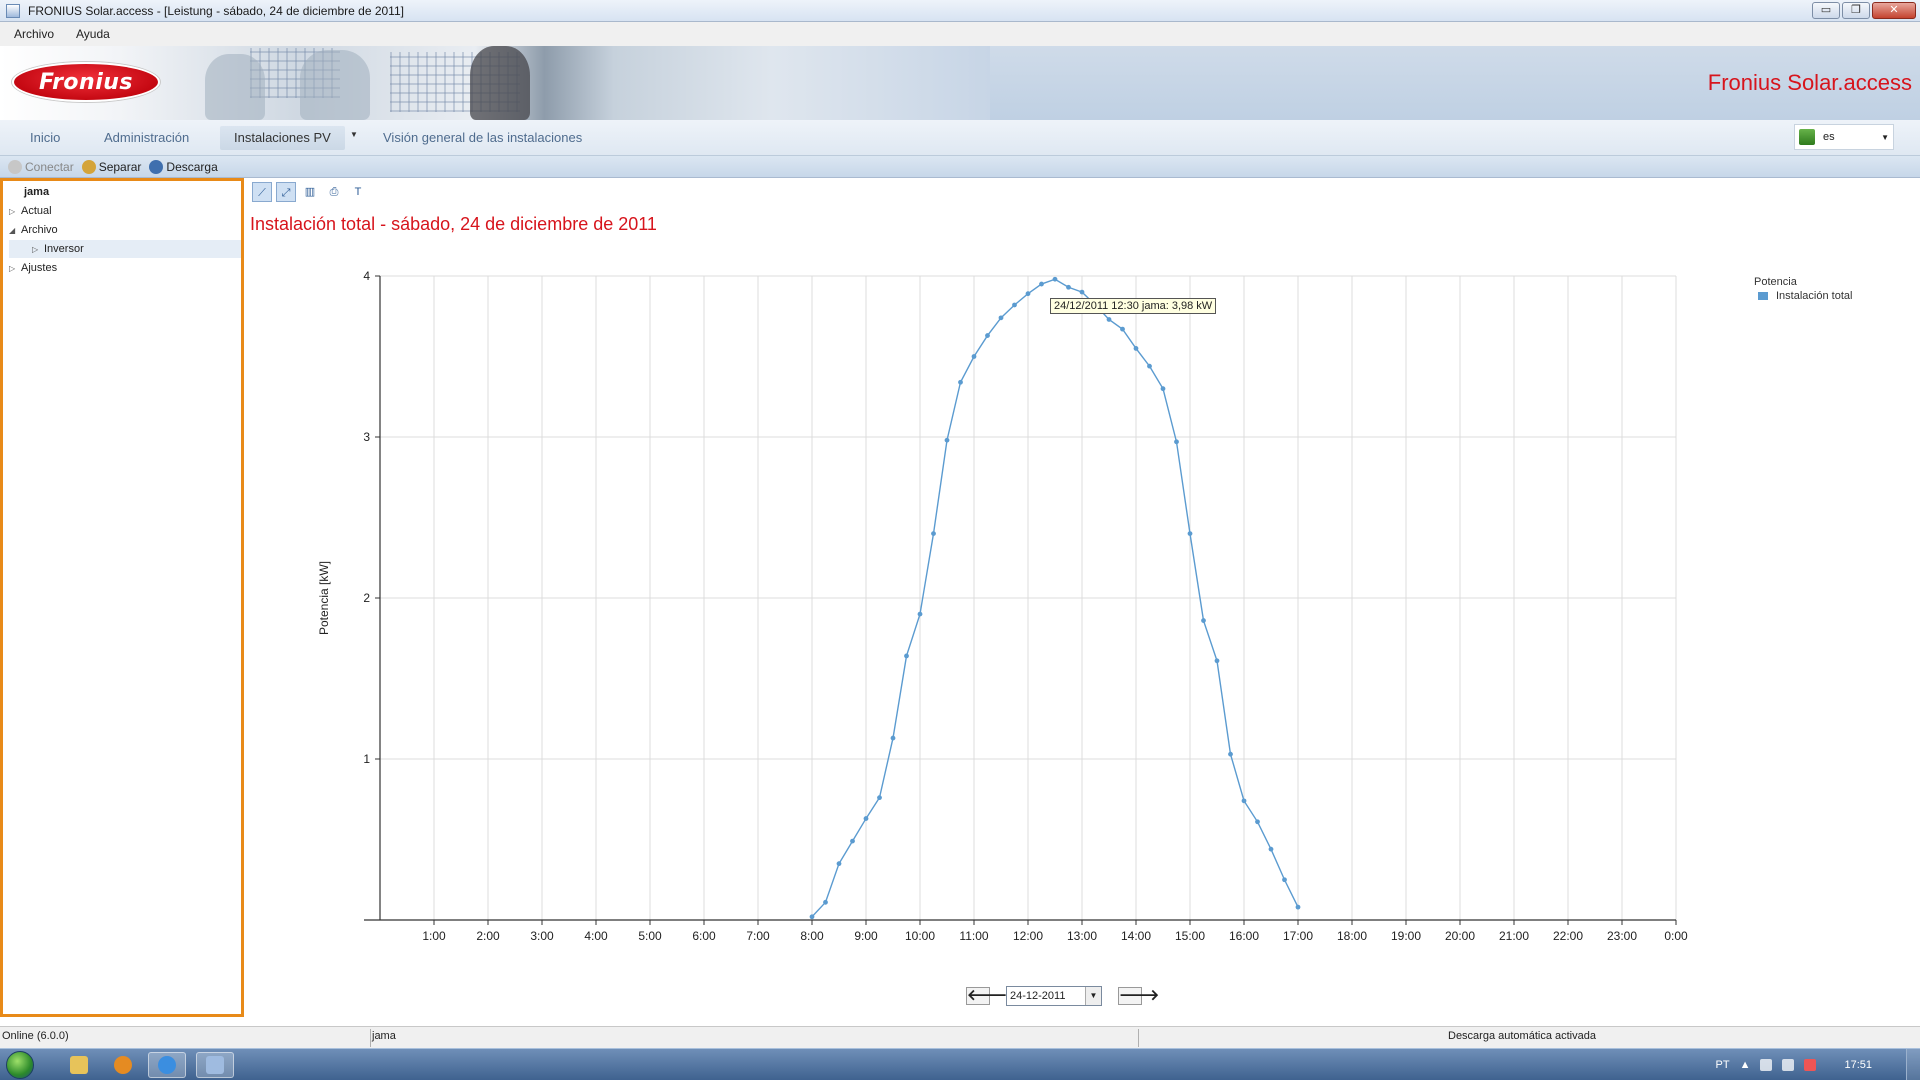 The image size is (1920, 1080). I want to click on legend-label: Instalación total, so click(1814, 296).